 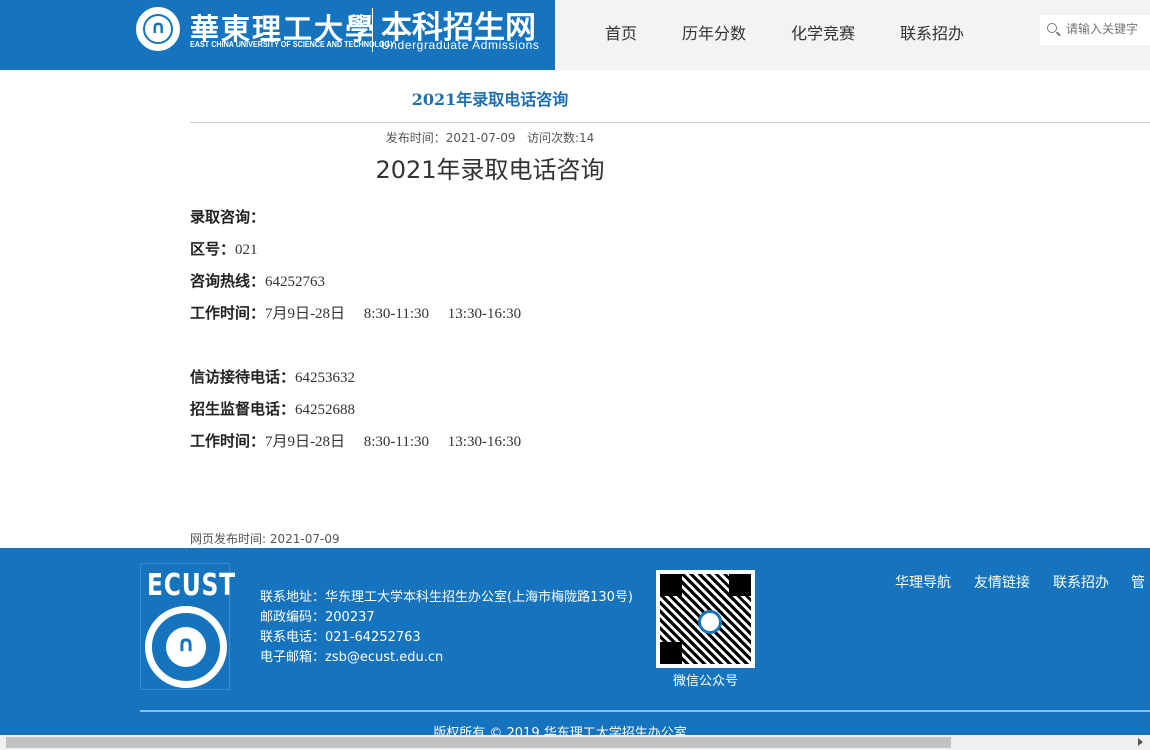 What do you see at coordinates (446, 658) in the screenshot?
I see `contact-email: 电子邮箱：zsb@ecust.edu.cn` at bounding box center [446, 658].